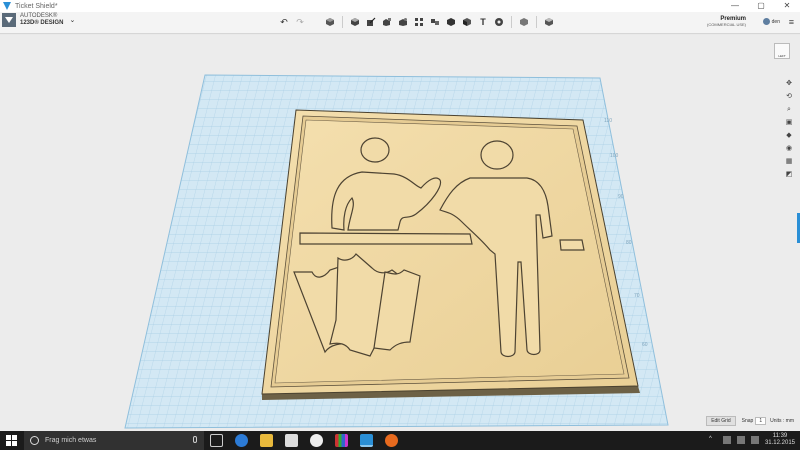  I want to click on redo-icon: ↷, so click(300, 22).